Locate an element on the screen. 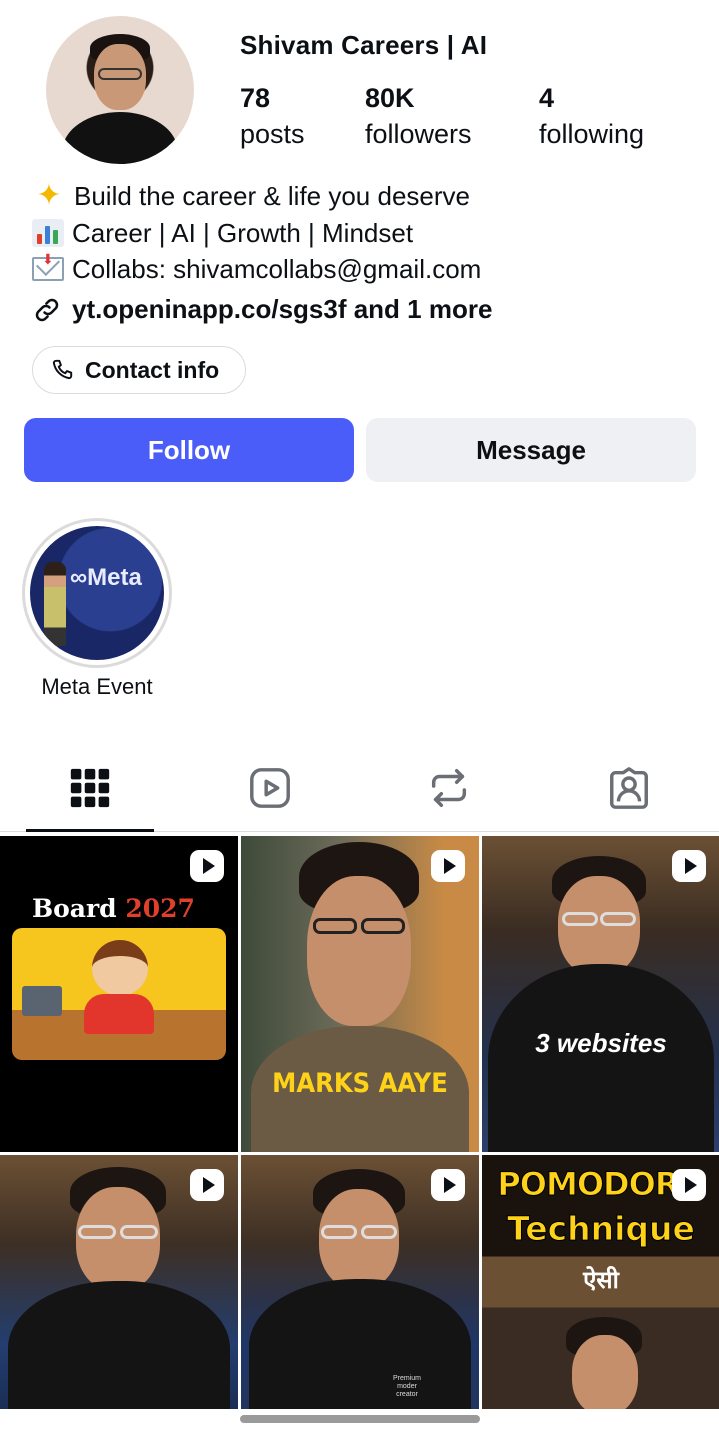 Image resolution: width=719 pixels, height=1437 pixels. profile-name: Shivam Careers | AI is located at coordinates (364, 45).